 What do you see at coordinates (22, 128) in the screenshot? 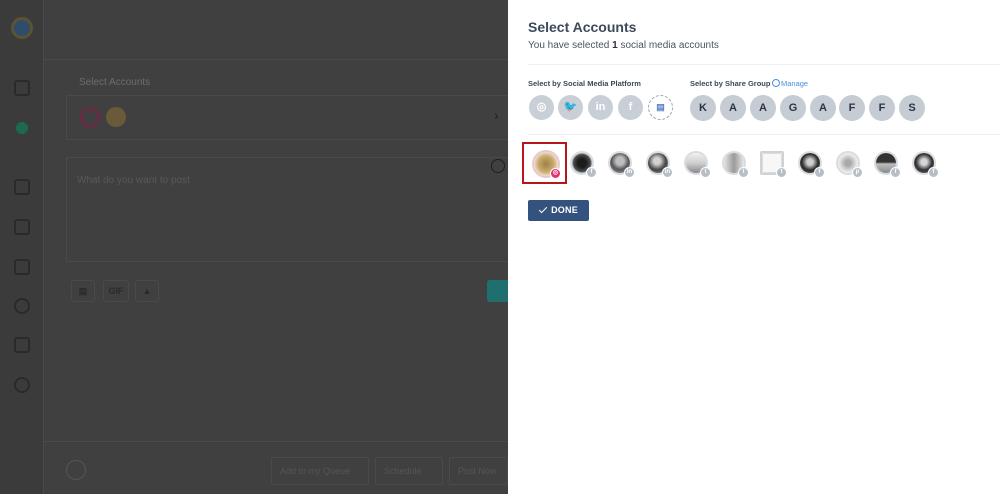
I see `billing-icon` at bounding box center [22, 128].